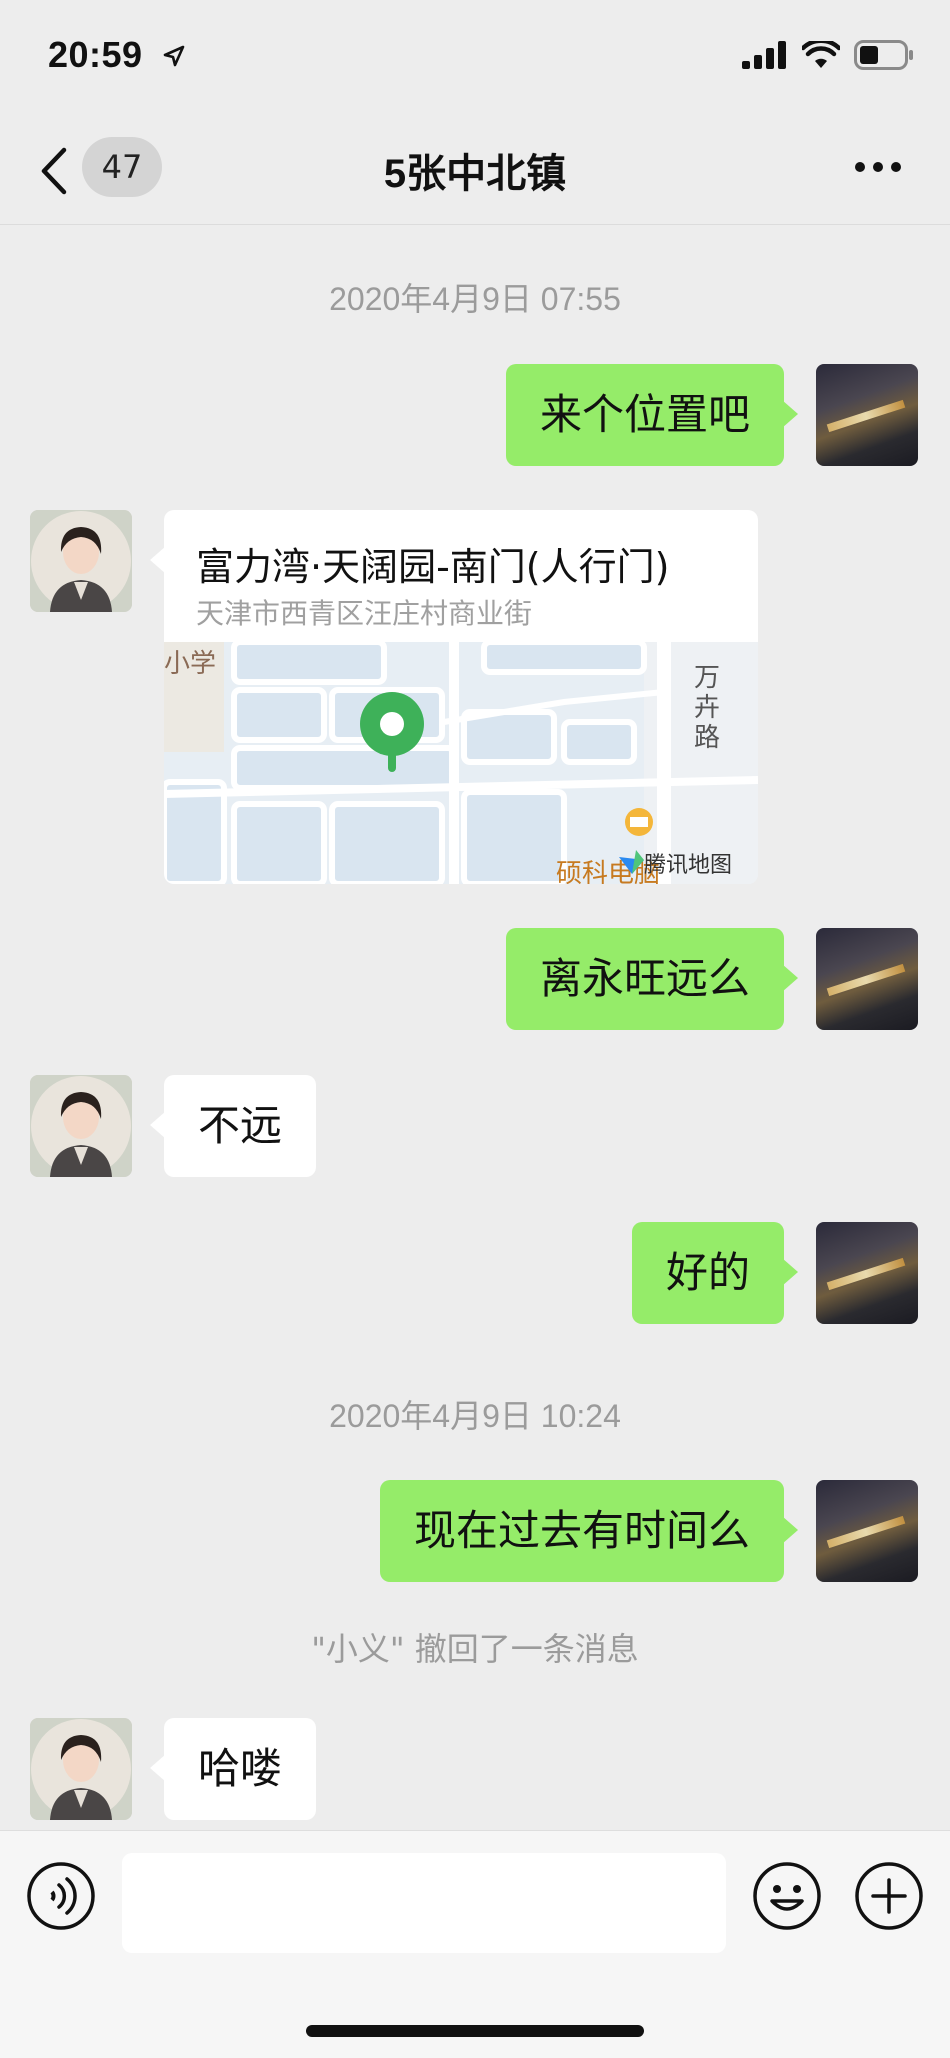 This screenshot has width=950, height=2058. What do you see at coordinates (715, 1273) in the screenshot?
I see `sent-message: 好的` at bounding box center [715, 1273].